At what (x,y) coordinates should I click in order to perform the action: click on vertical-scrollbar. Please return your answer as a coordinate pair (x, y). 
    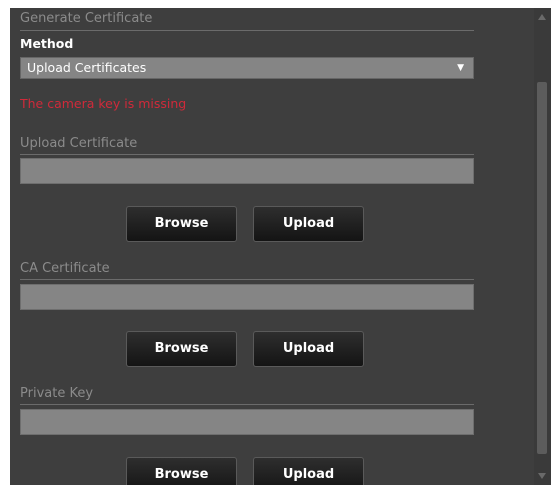
    Looking at the image, I should click on (542, 246).